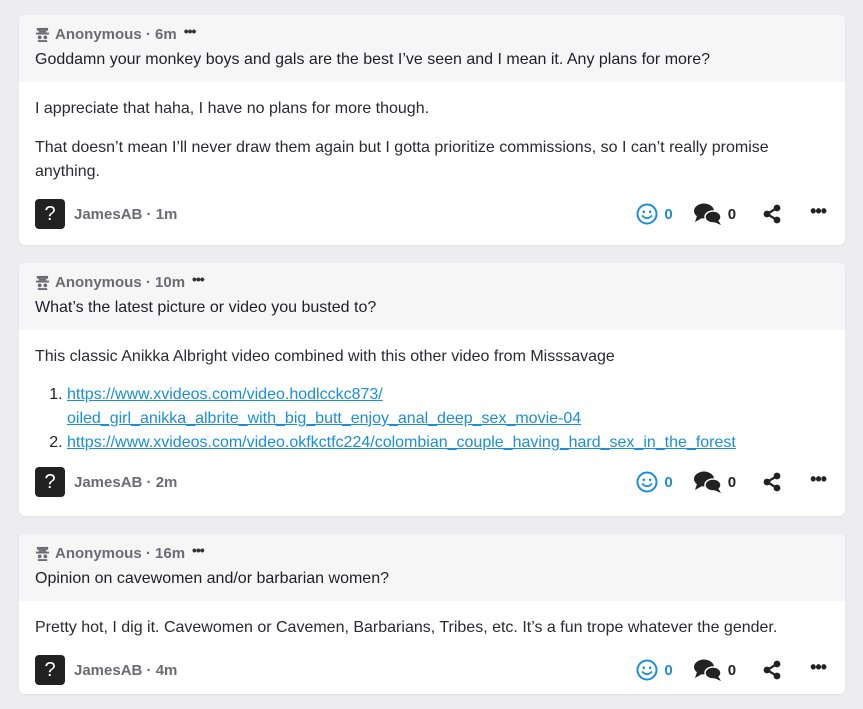  I want to click on answer-footer: ? JamesAB · 2m 0 0 •••, so click(432, 482).